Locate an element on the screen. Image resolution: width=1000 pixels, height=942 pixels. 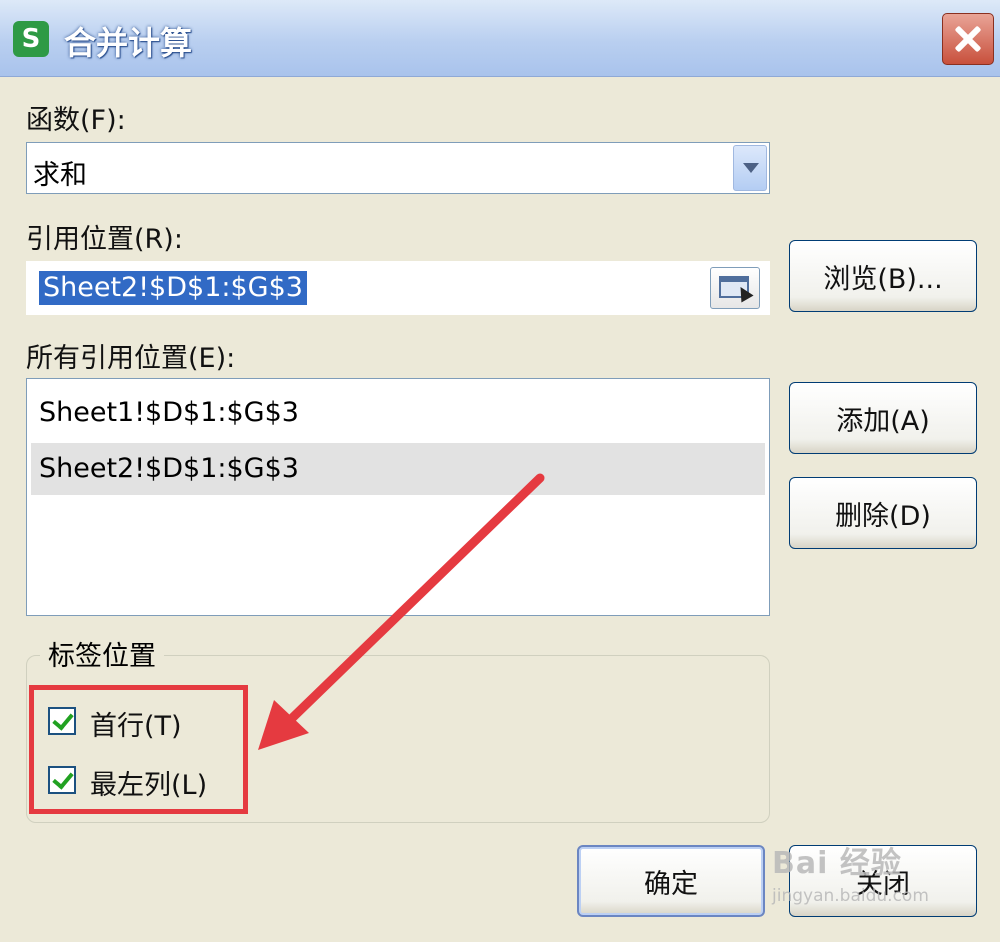
watermark: Bai 经验 jingyan.baidu.com is located at coordinates (850, 872).